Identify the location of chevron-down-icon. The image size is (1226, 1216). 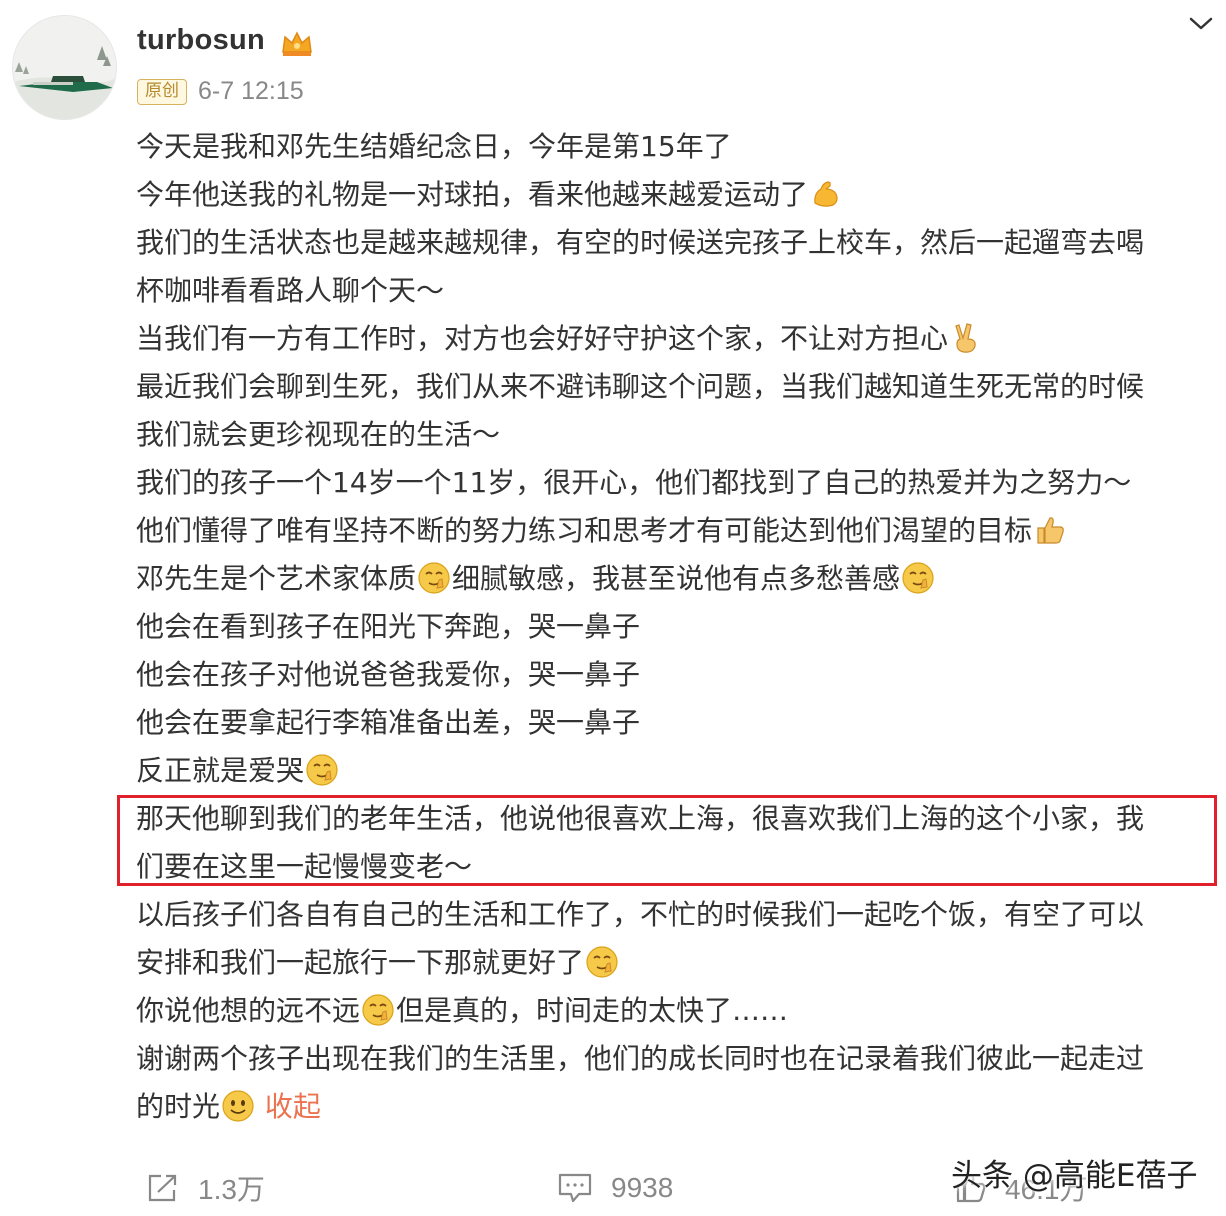
(1201, 23).